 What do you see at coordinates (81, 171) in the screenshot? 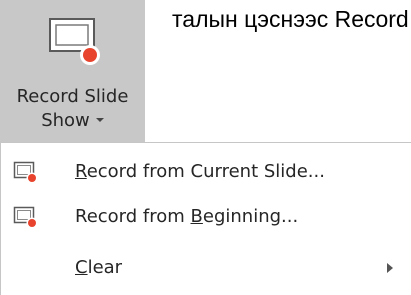
I see `menu-item-accelerator: R` at bounding box center [81, 171].